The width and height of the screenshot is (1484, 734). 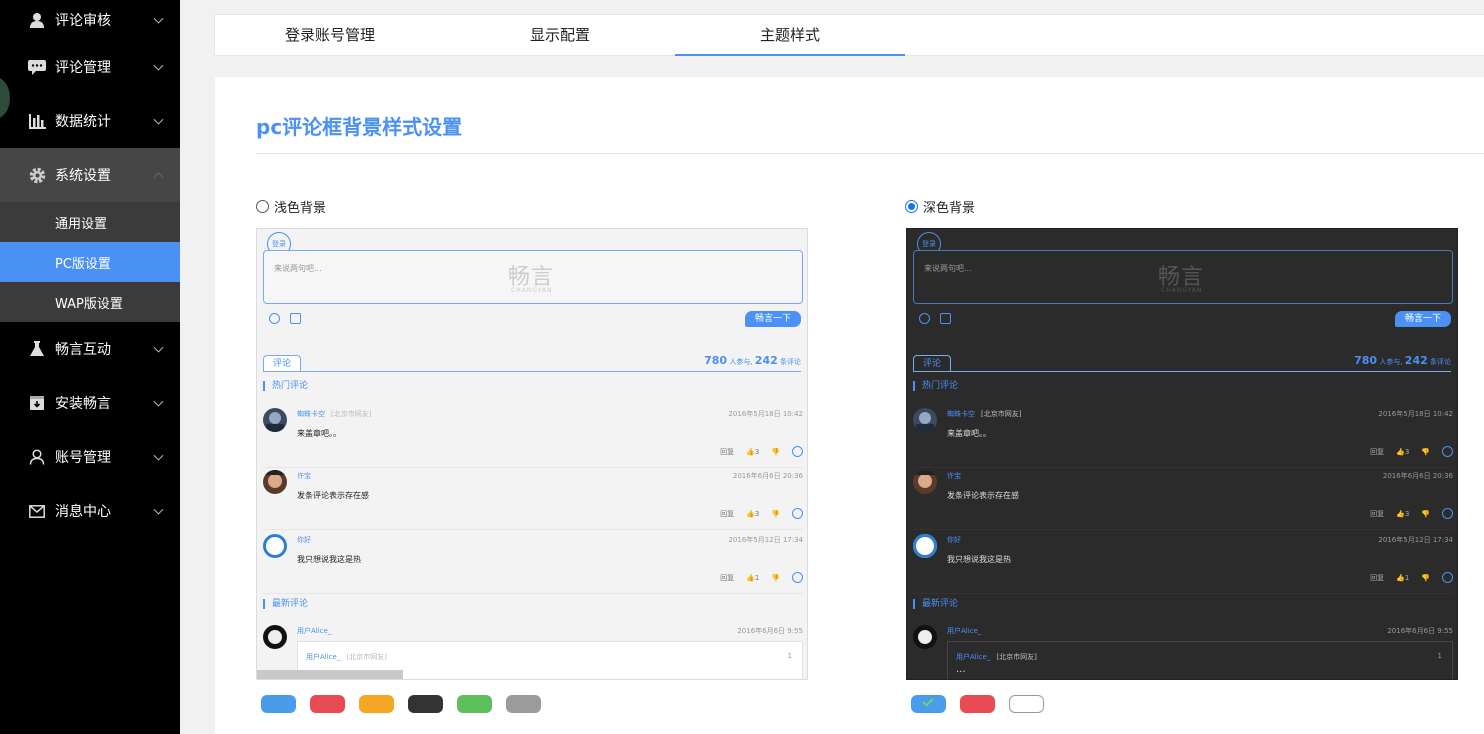 What do you see at coordinates (523, 704) in the screenshot?
I see `color-swatch-gray` at bounding box center [523, 704].